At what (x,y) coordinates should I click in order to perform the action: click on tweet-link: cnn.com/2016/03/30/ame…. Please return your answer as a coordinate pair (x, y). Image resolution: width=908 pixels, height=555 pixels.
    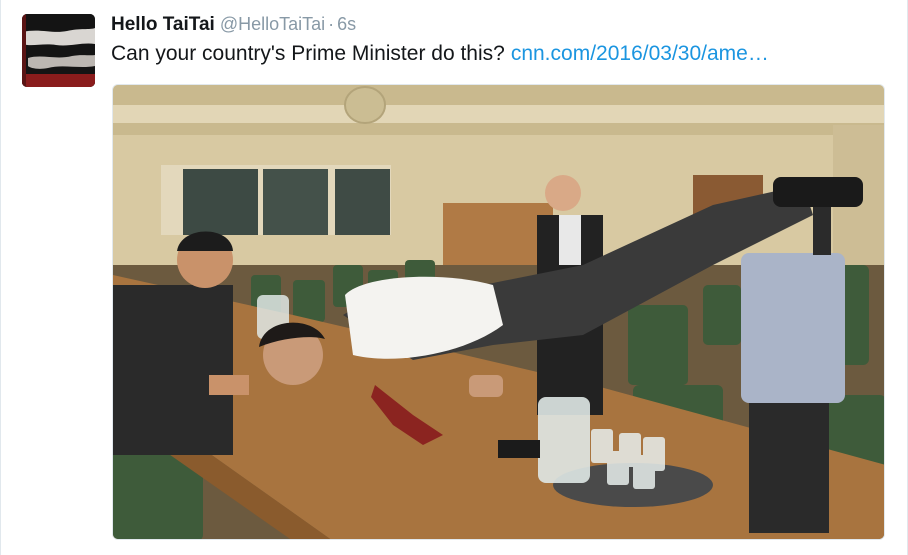
    Looking at the image, I should click on (640, 53).